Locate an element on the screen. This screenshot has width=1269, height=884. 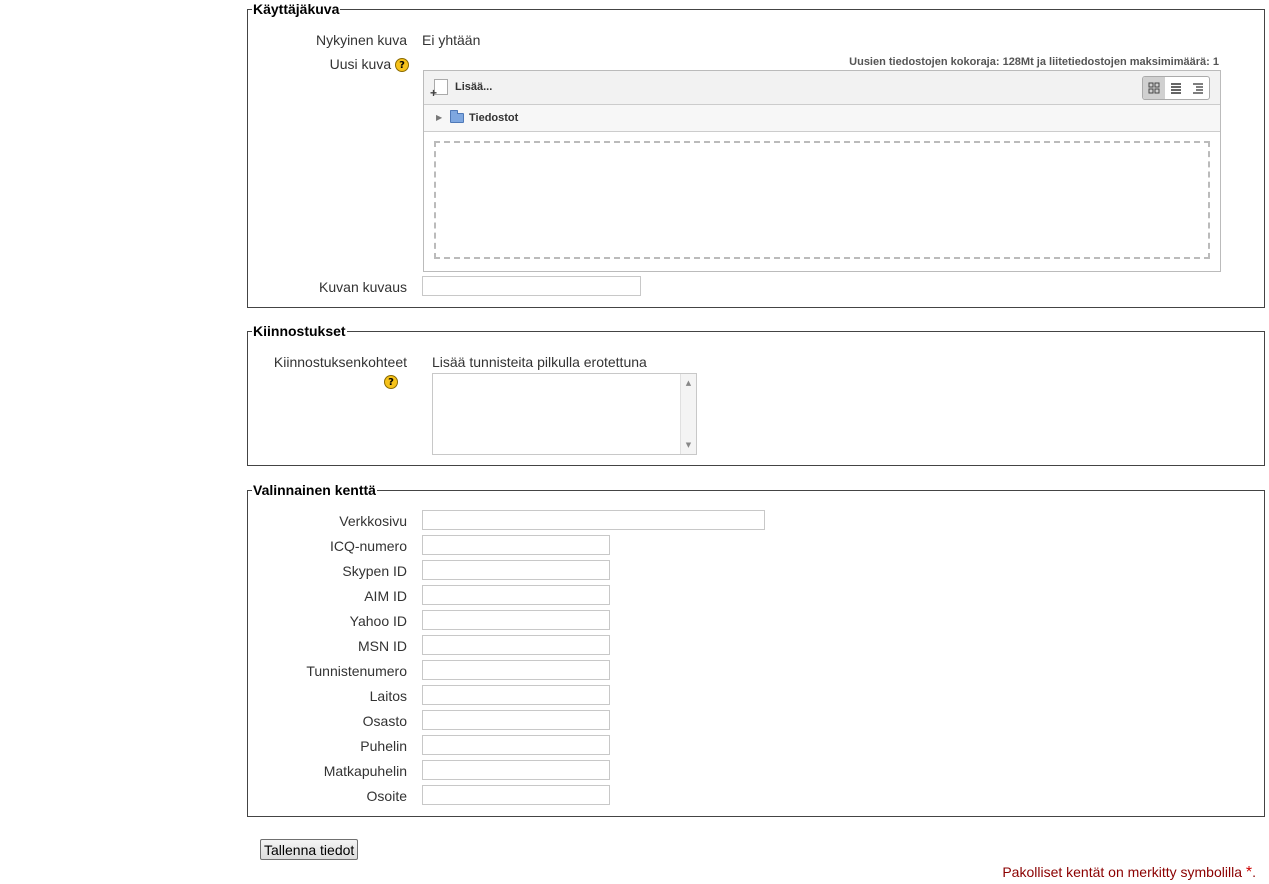
msn-input is located at coordinates (516, 645).